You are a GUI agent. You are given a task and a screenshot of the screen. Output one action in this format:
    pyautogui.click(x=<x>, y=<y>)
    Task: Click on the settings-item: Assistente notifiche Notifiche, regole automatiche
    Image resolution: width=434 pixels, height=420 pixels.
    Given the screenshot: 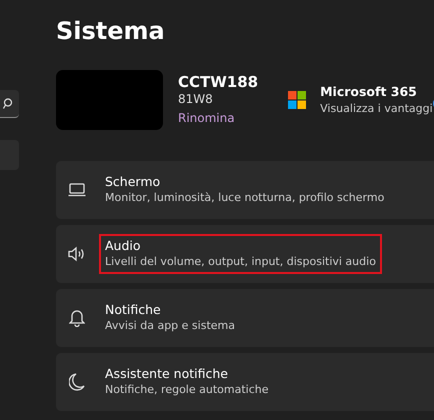 What is the action you would take?
    pyautogui.click(x=245, y=382)
    